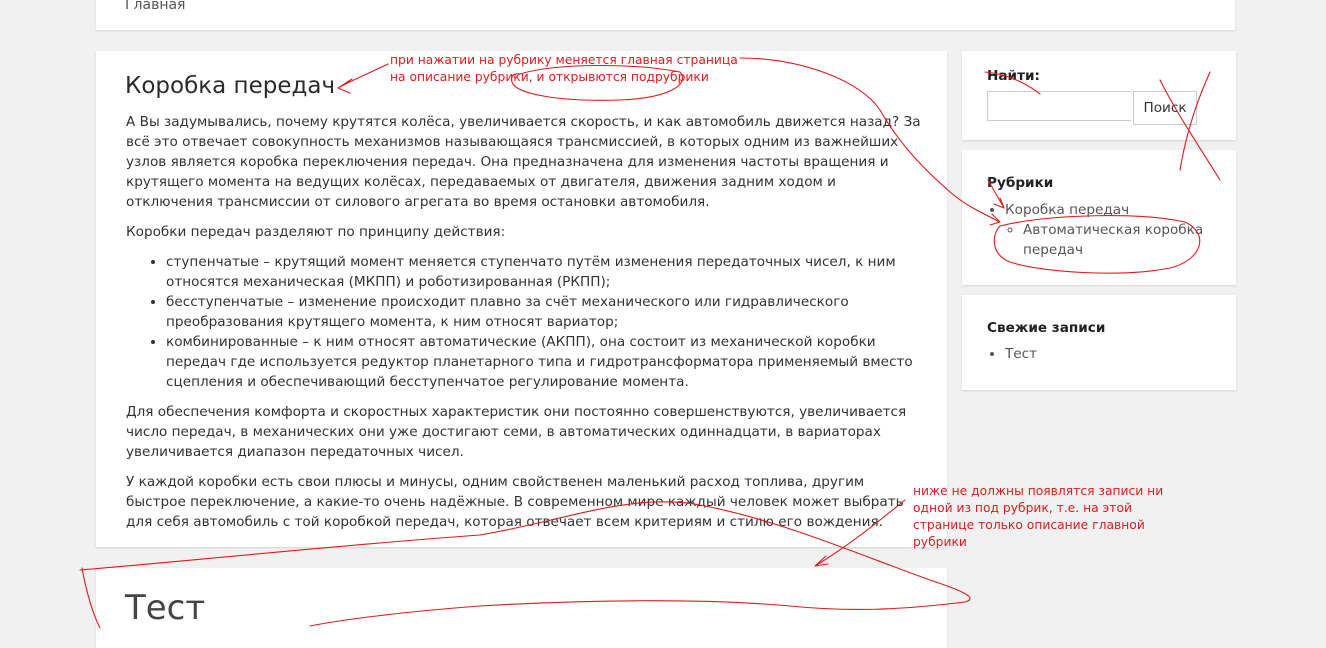  Describe the element at coordinates (860, 533) in the screenshot. I see `arrow-from-bottom-note` at that location.